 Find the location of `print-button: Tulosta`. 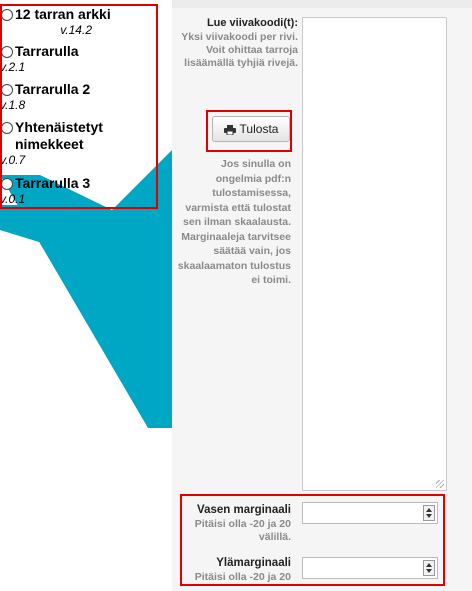

print-button: Tulosta is located at coordinates (251, 129).